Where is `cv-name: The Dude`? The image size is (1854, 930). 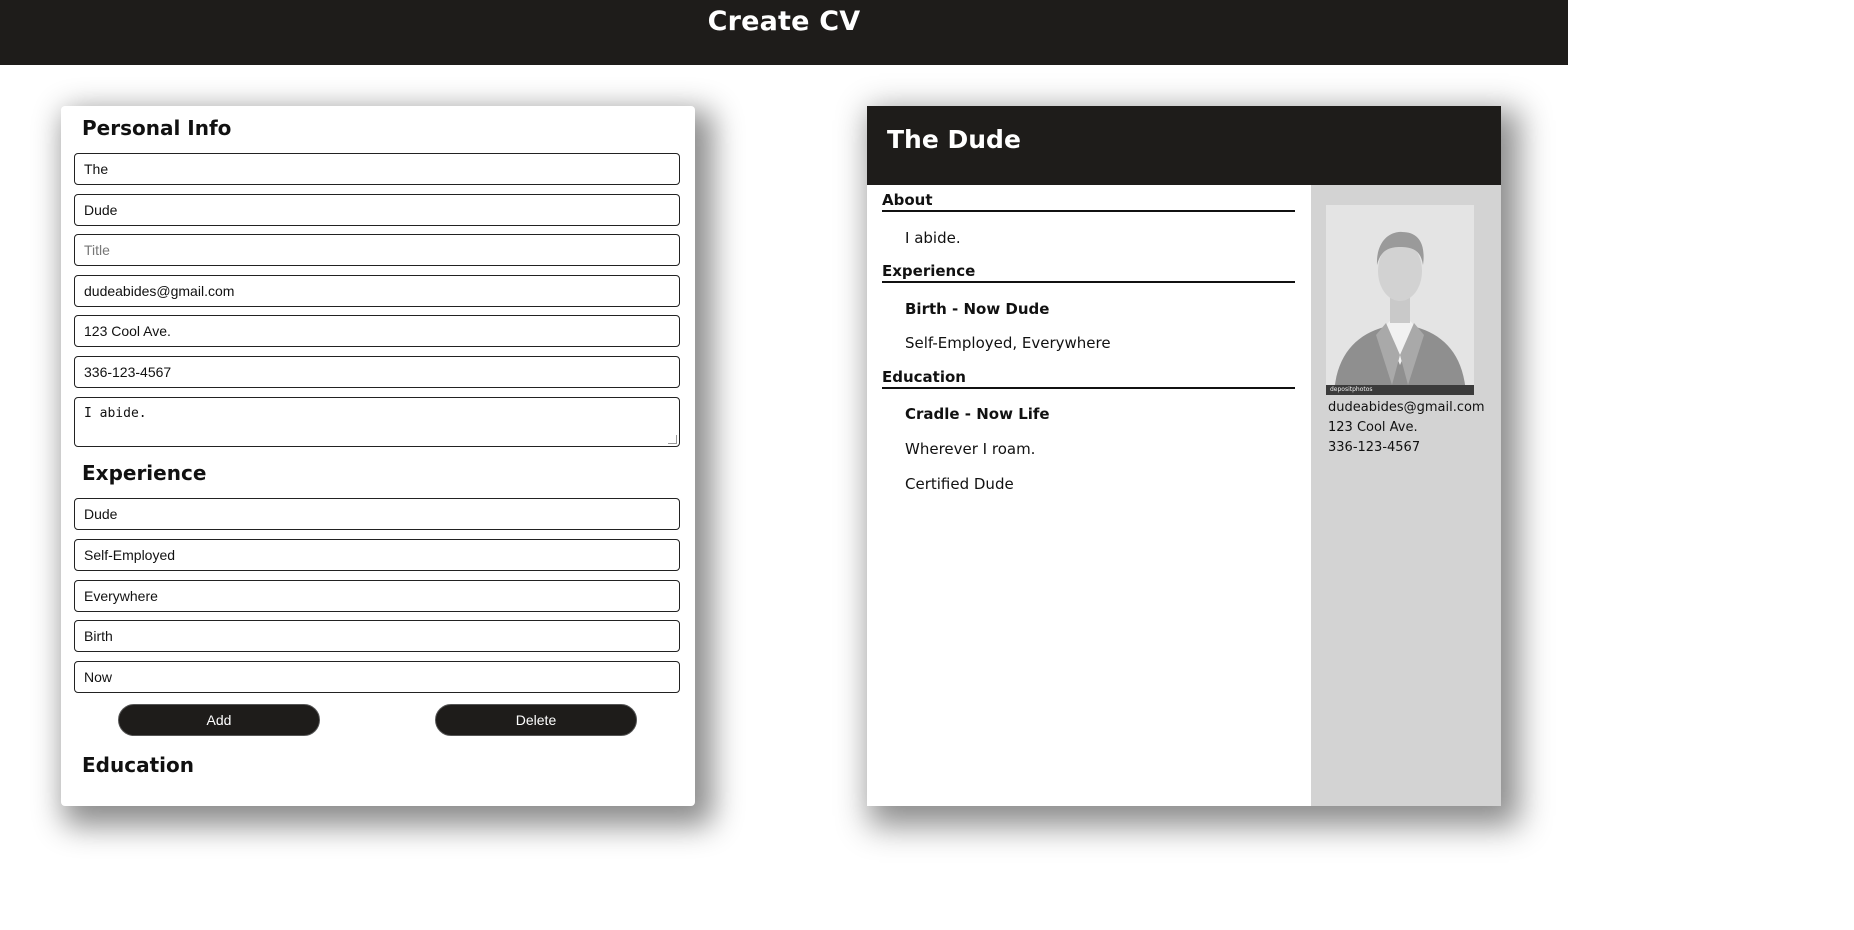 cv-name: The Dude is located at coordinates (954, 139).